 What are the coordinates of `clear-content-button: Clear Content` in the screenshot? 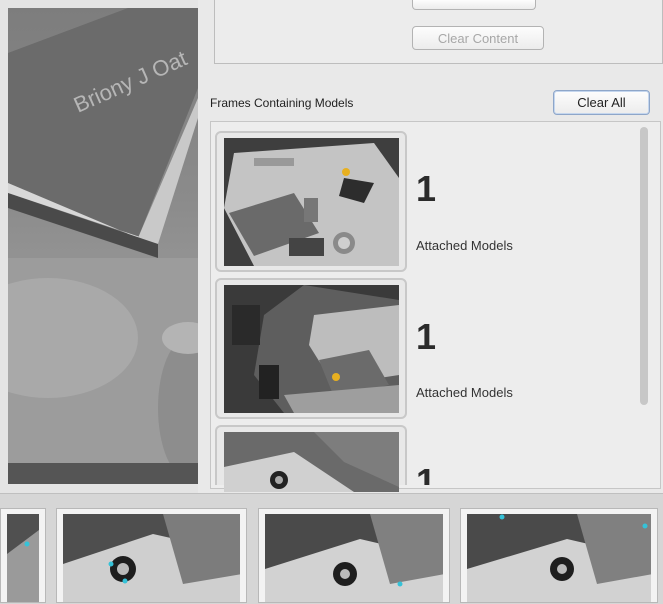 It's located at (478, 38).